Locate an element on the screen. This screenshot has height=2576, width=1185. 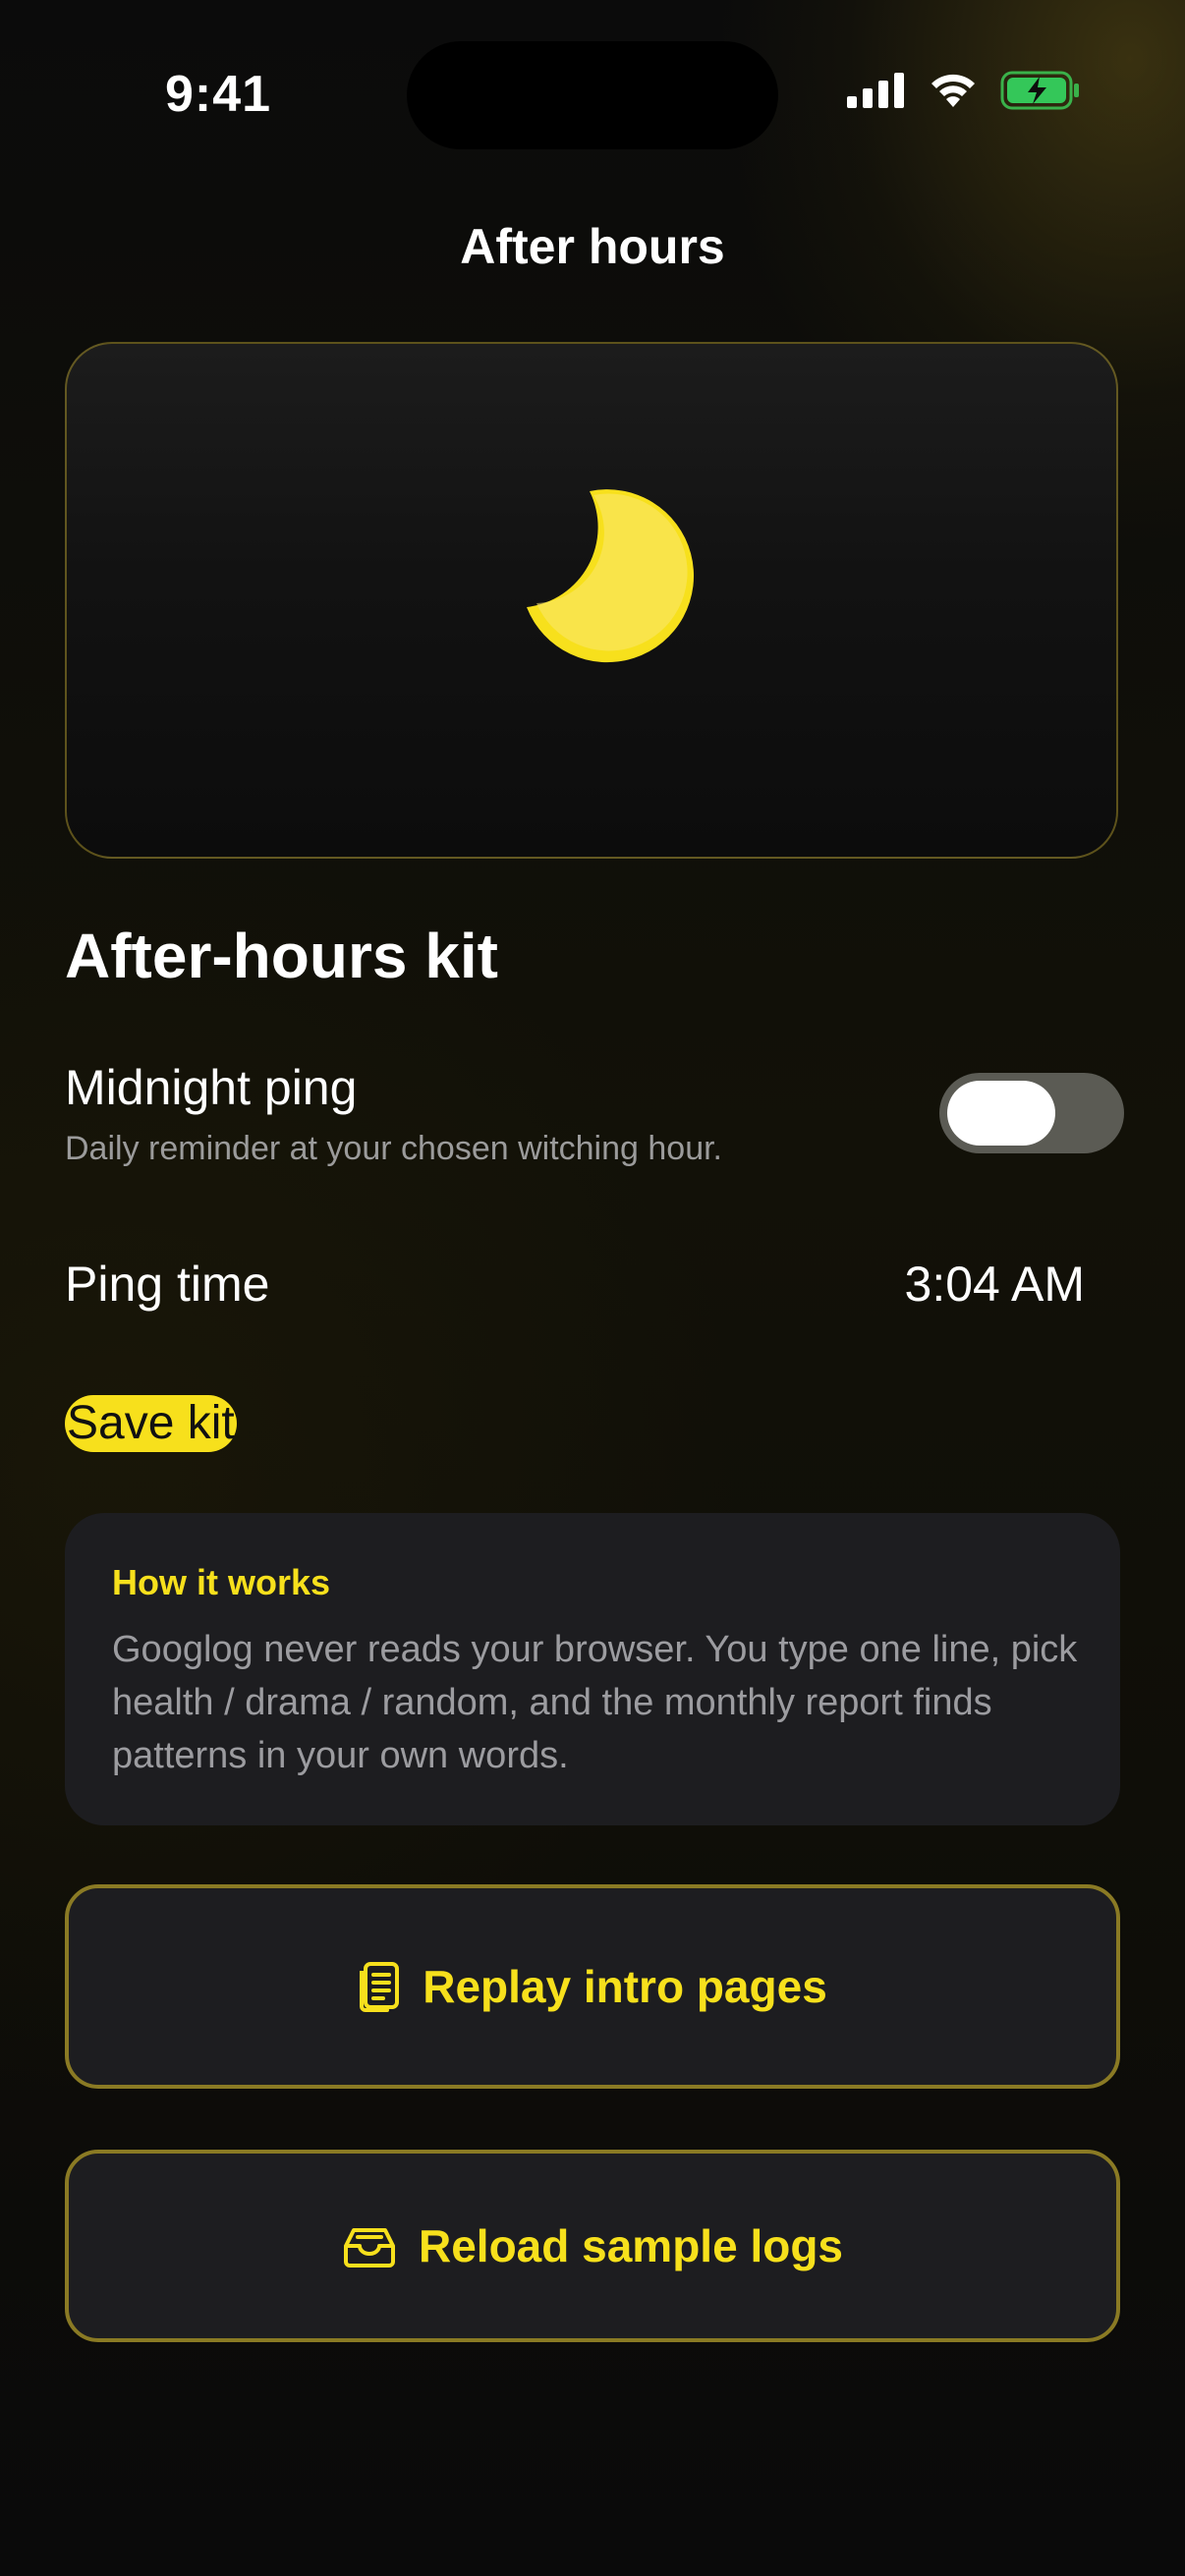
status-time: 9:41 is located at coordinates (219, 94).